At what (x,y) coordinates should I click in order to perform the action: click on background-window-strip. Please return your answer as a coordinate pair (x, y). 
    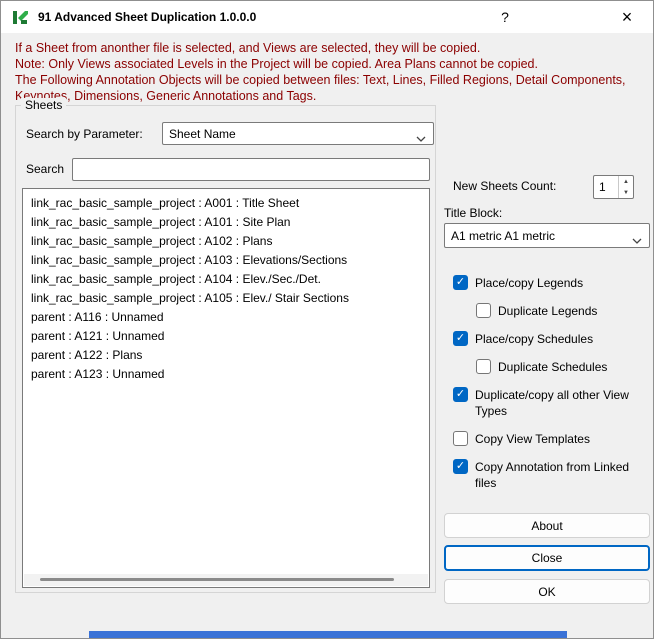
    Looking at the image, I should click on (328, 634).